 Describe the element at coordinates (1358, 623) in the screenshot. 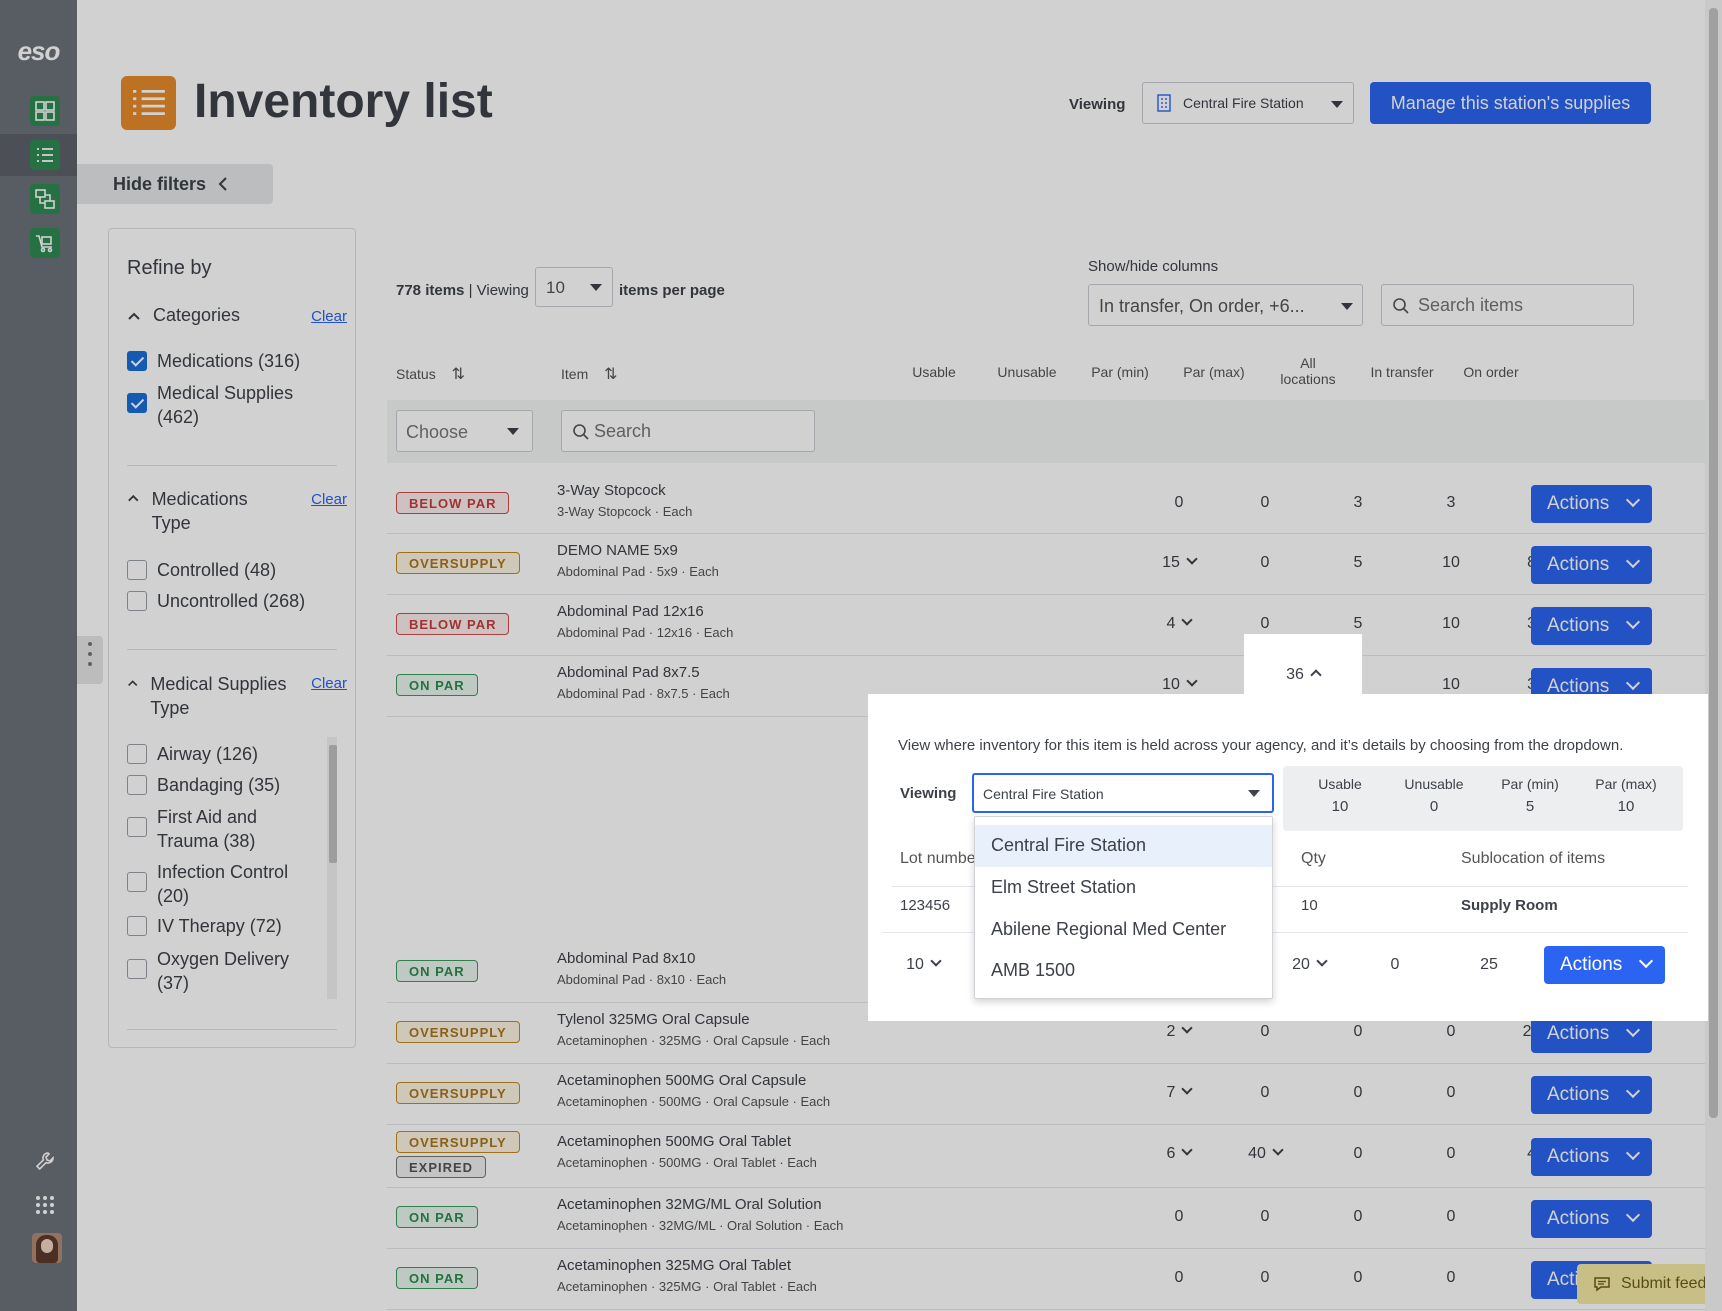

I see `par-min-cell: 5` at that location.